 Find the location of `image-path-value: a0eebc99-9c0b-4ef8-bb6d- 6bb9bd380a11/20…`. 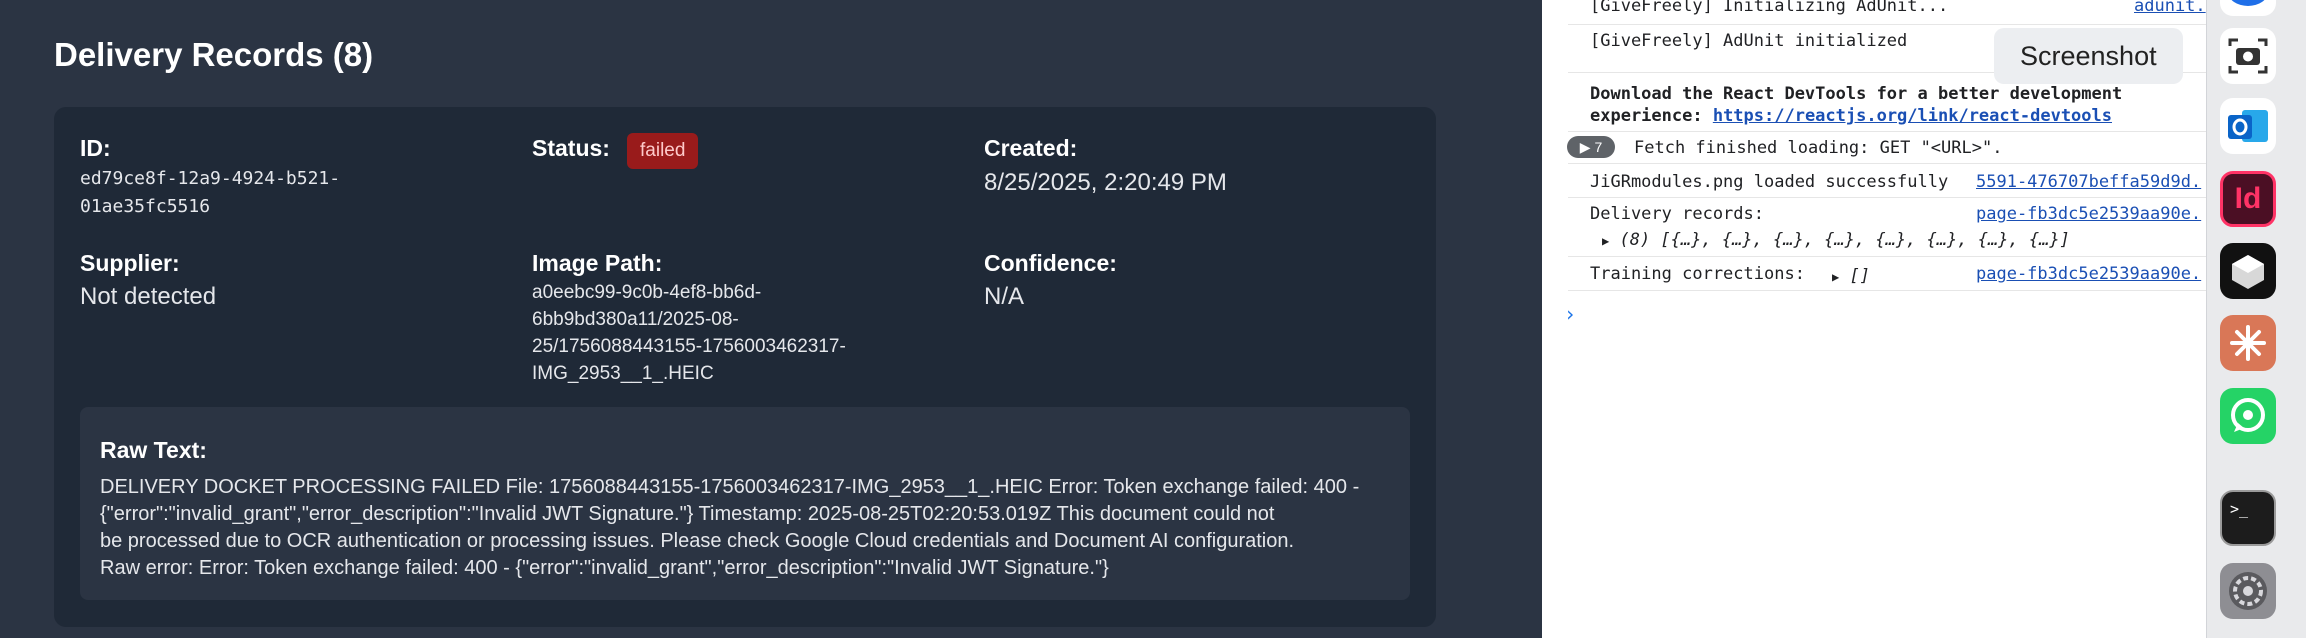

image-path-value: a0eebc99-9c0b-4ef8-bb6d- 6bb9bd380a11/20… is located at coordinates (689, 333).